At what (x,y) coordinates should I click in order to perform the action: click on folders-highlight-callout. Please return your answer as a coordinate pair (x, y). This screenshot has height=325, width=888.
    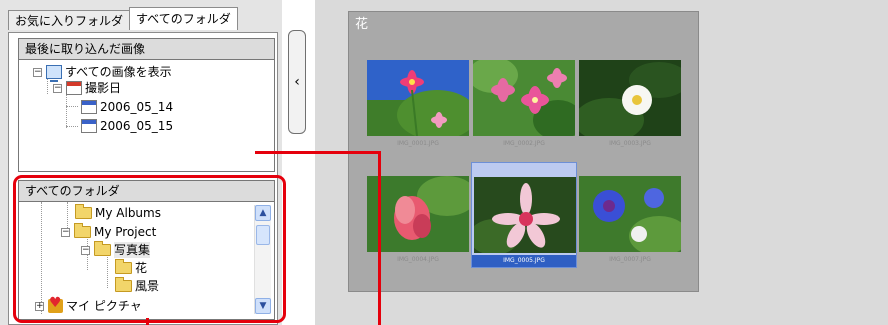
    Looking at the image, I should click on (149, 249).